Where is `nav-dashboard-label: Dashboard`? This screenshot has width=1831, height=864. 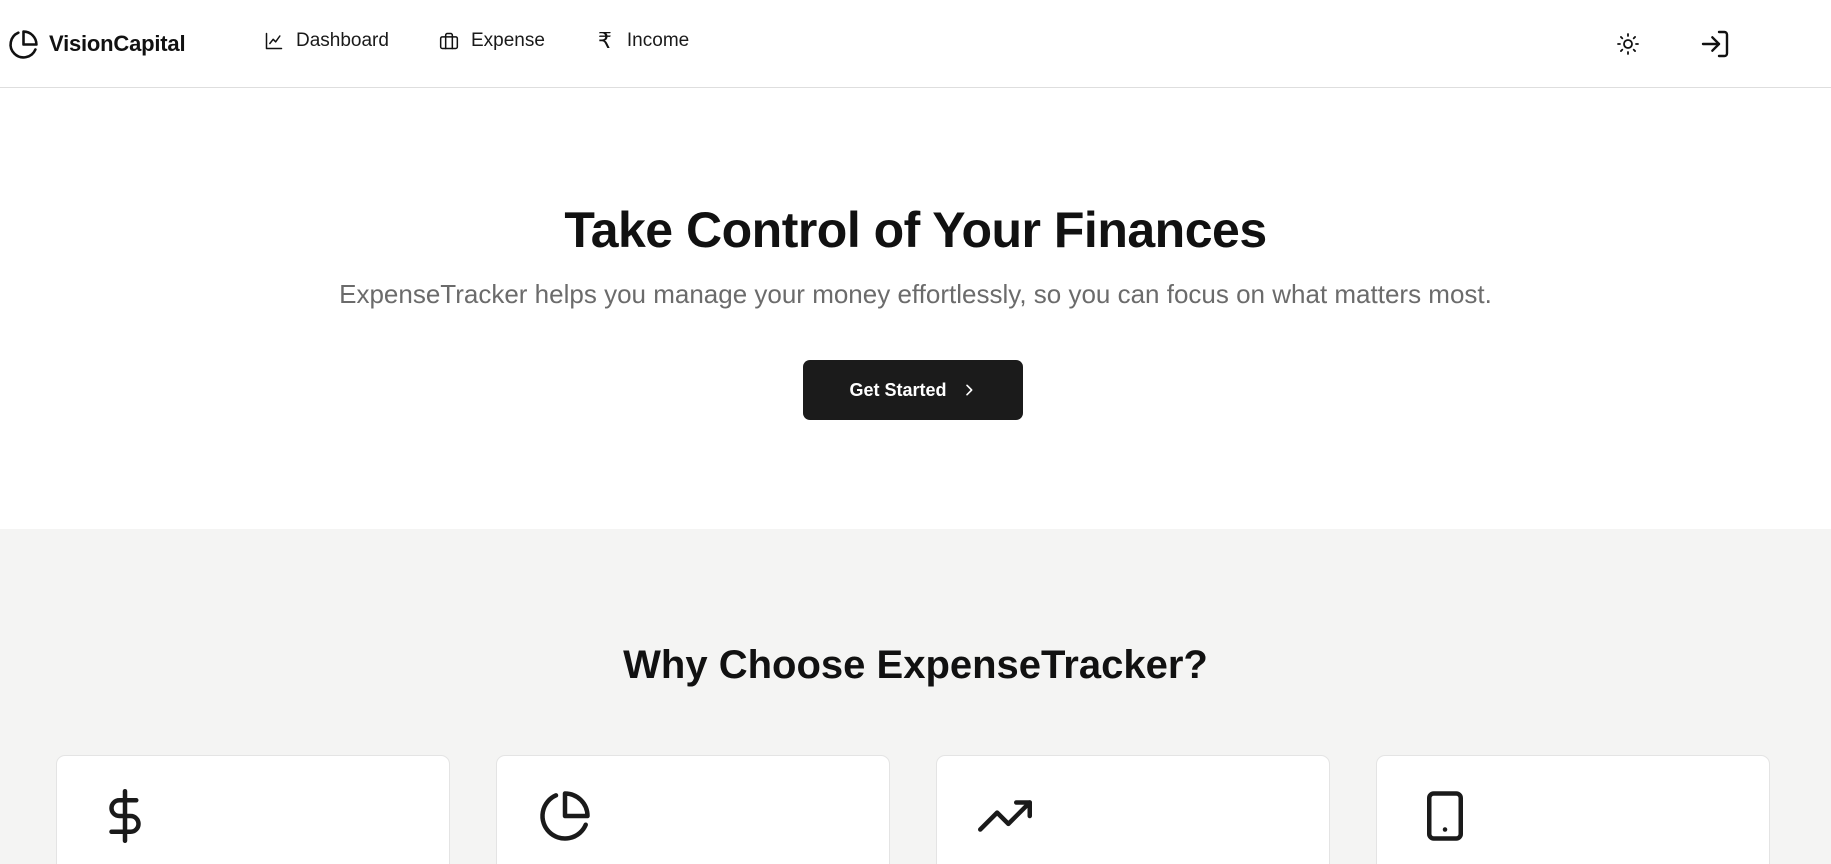
nav-dashboard-label: Dashboard is located at coordinates (342, 40).